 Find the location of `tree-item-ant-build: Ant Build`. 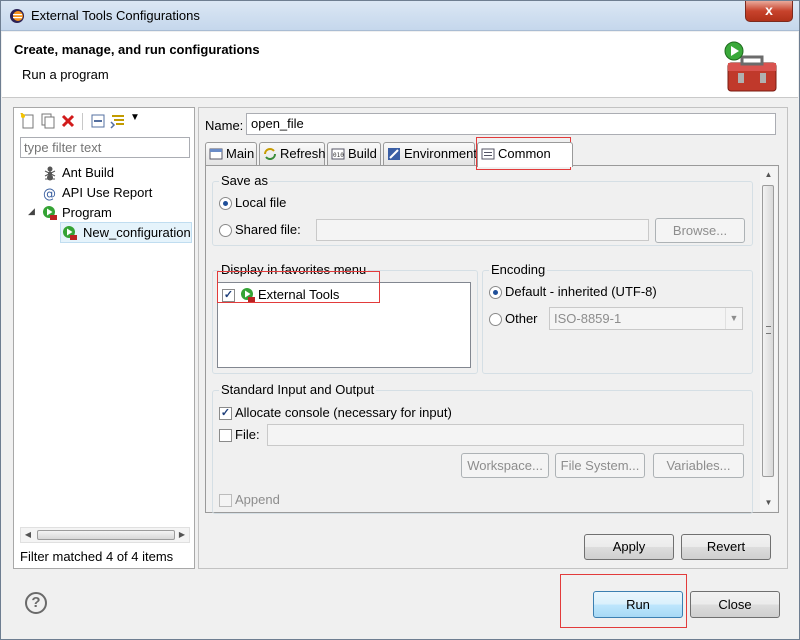

tree-item-ant-build: Ant Build is located at coordinates (117, 172).